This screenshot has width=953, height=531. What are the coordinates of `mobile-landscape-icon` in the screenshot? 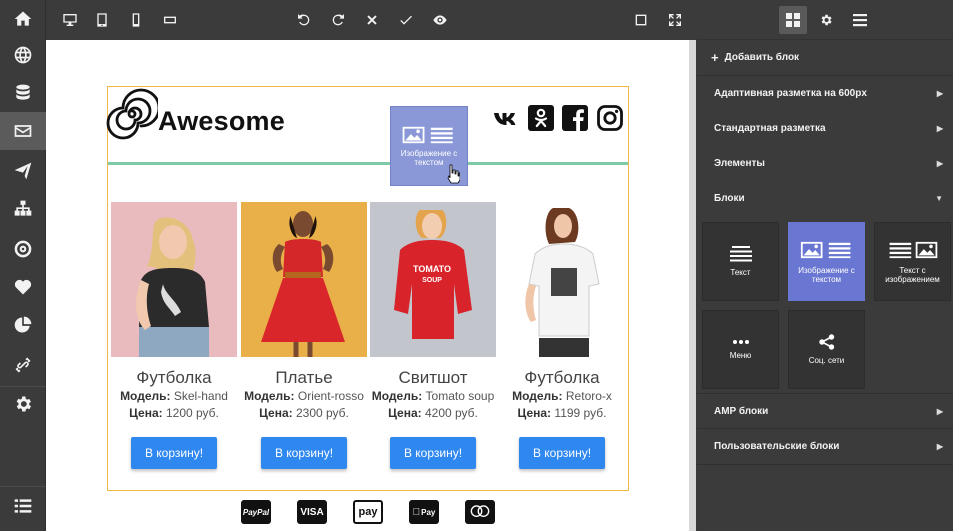 It's located at (170, 20).